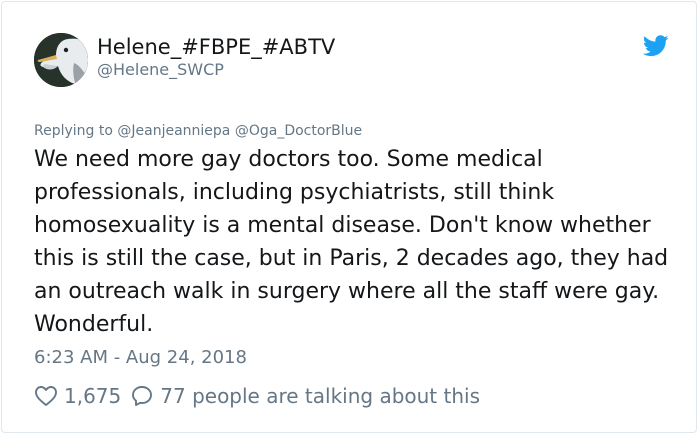 This screenshot has height=436, width=700. I want to click on reply-mention-link: @Jeanjeanniepa, so click(173, 131).